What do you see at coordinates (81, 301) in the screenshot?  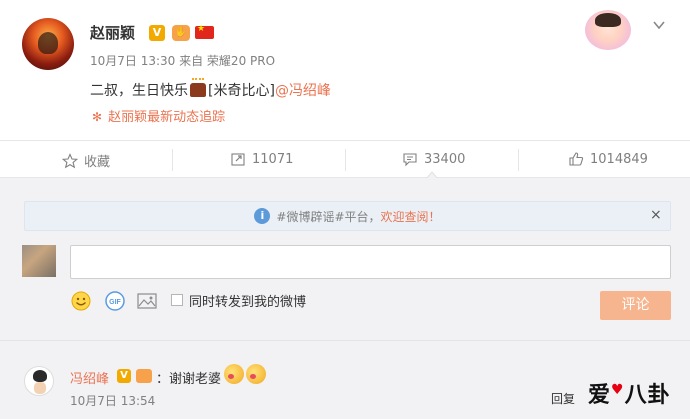 I see `emoji-icon` at bounding box center [81, 301].